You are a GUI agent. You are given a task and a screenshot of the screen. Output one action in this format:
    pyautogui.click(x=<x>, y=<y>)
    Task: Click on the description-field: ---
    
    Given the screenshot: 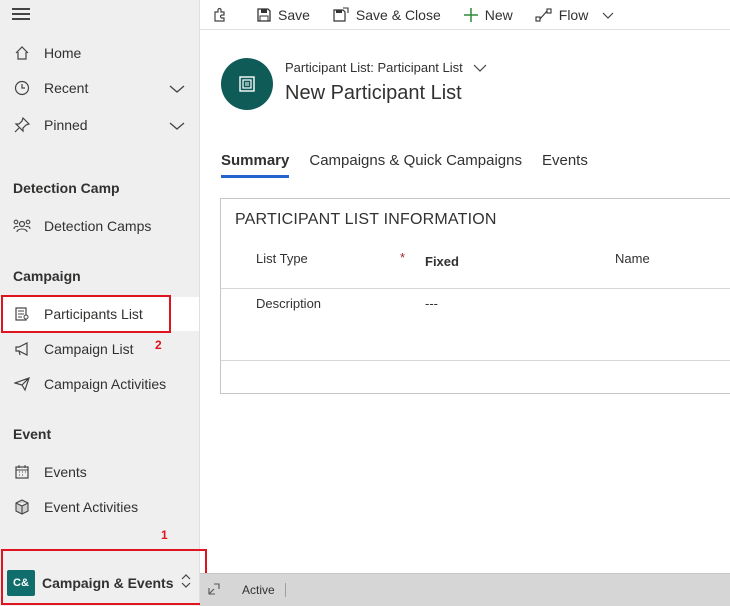 What is the action you would take?
    pyautogui.click(x=431, y=303)
    